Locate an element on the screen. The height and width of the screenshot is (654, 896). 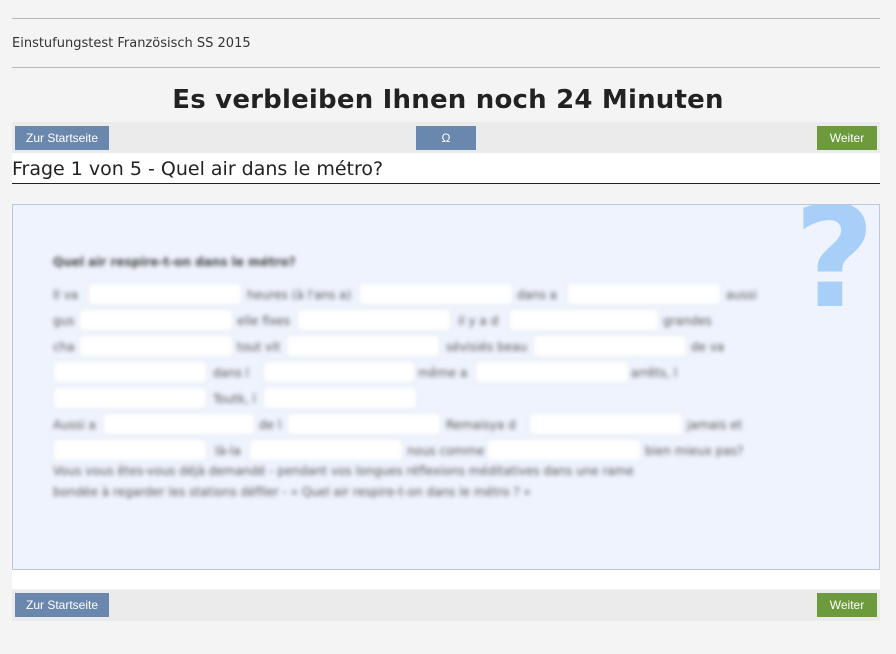
question-heading-bar: Frage 1 von 5 - Quel air dans le métro? is located at coordinates (446, 168).